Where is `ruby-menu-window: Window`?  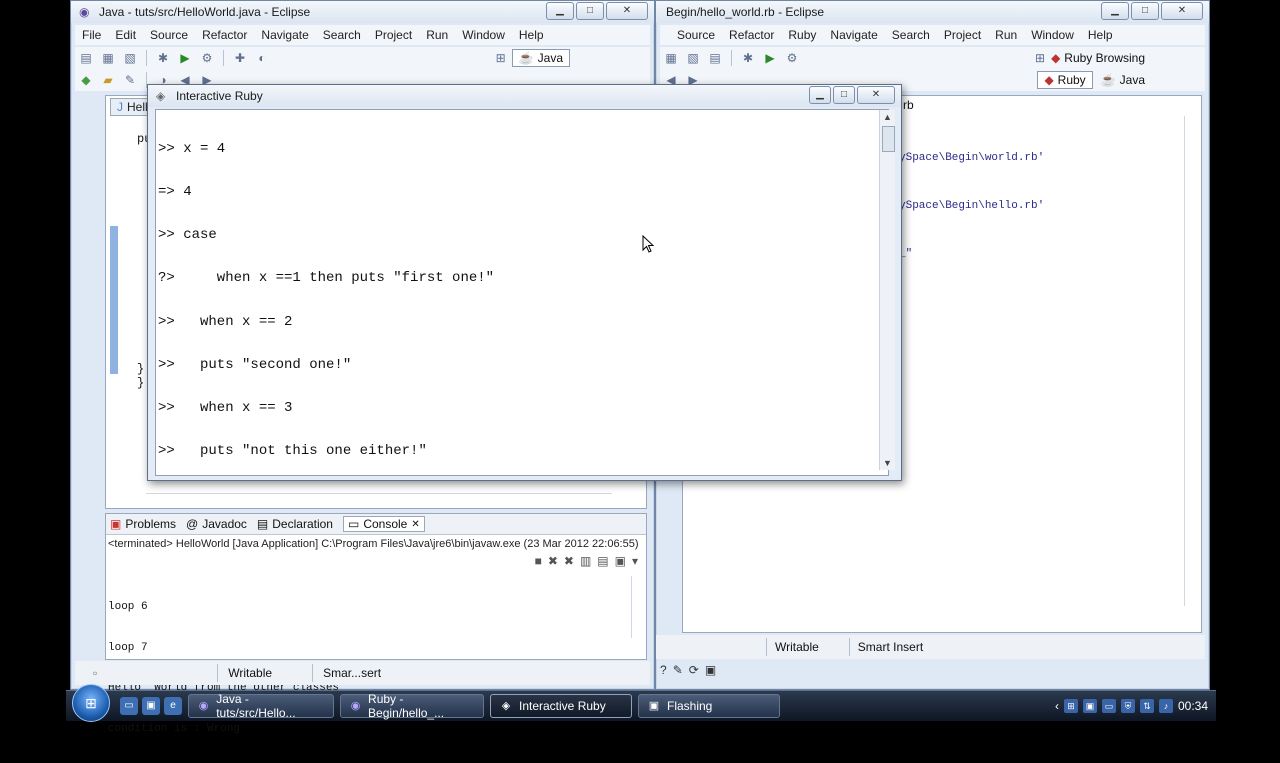
ruby-menu-window: Window is located at coordinates (1052, 35).